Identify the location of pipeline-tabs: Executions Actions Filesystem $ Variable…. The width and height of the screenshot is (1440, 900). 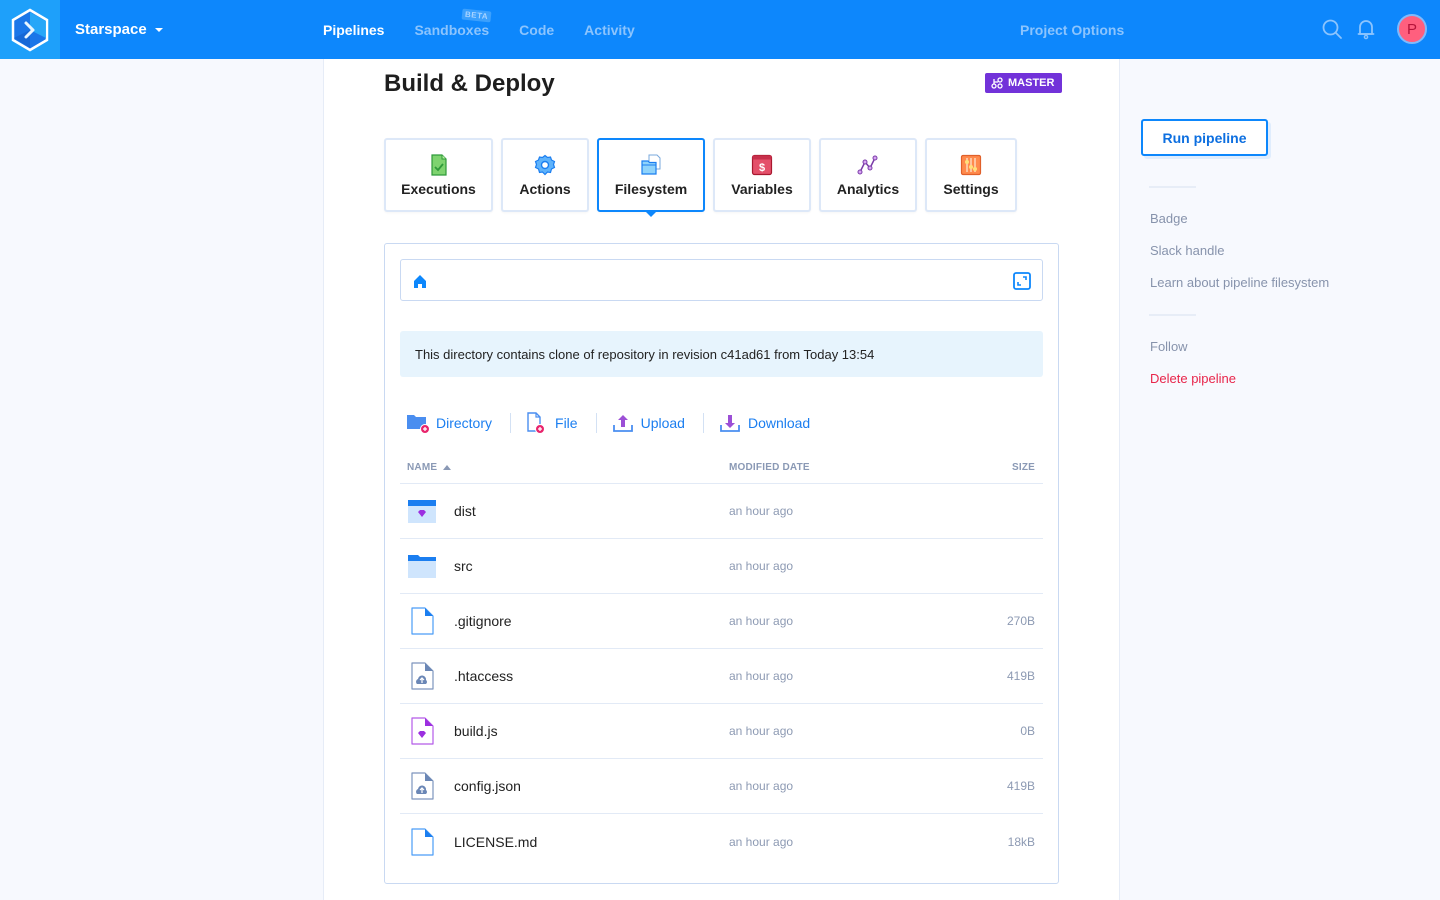
(700, 177).